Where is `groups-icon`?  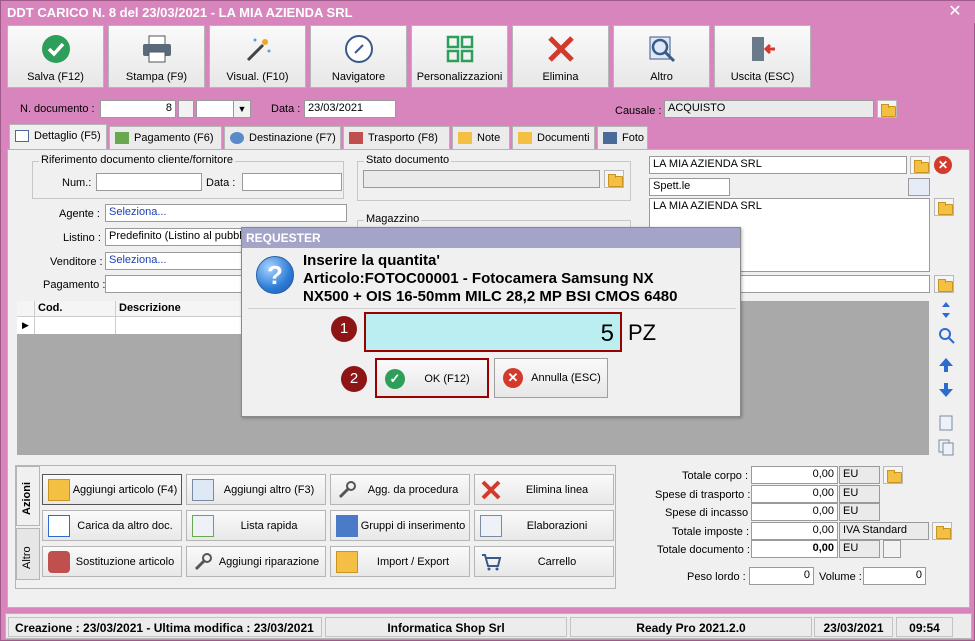 groups-icon is located at coordinates (347, 526).